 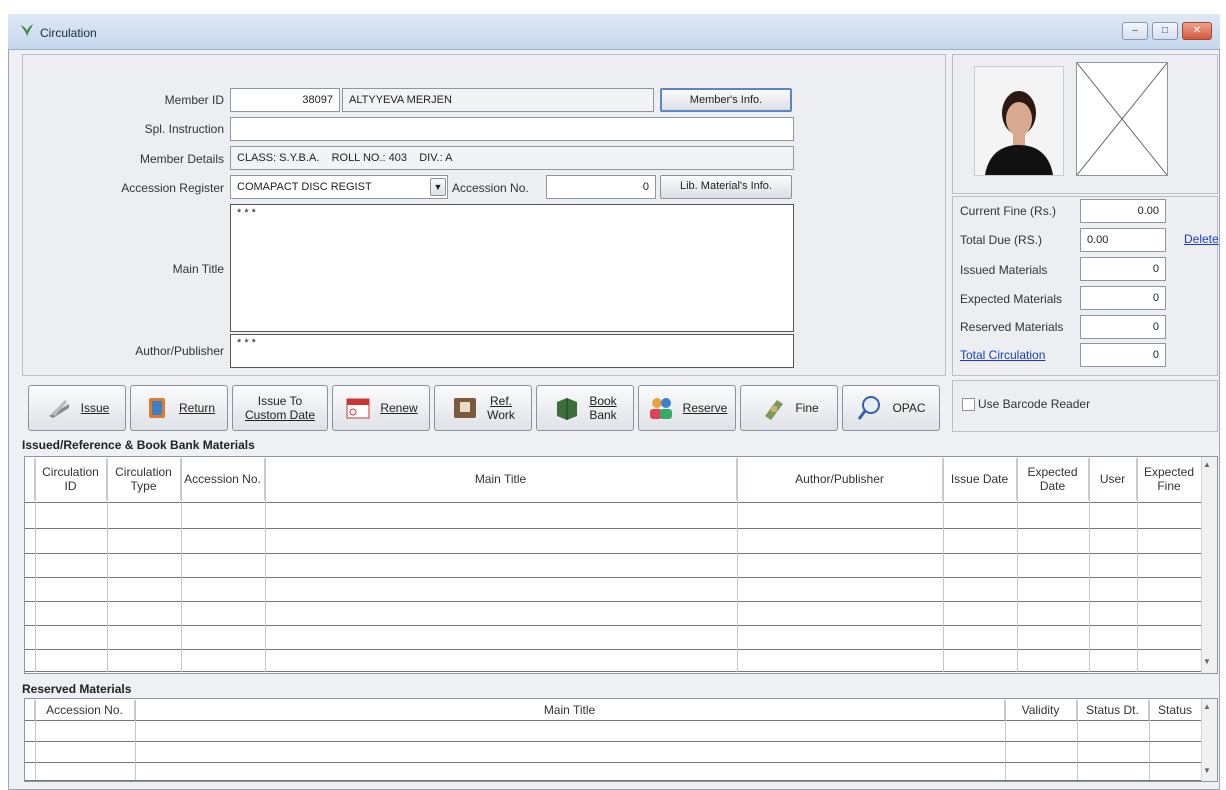 I want to click on barcode-checkbox, so click(x=968, y=404).